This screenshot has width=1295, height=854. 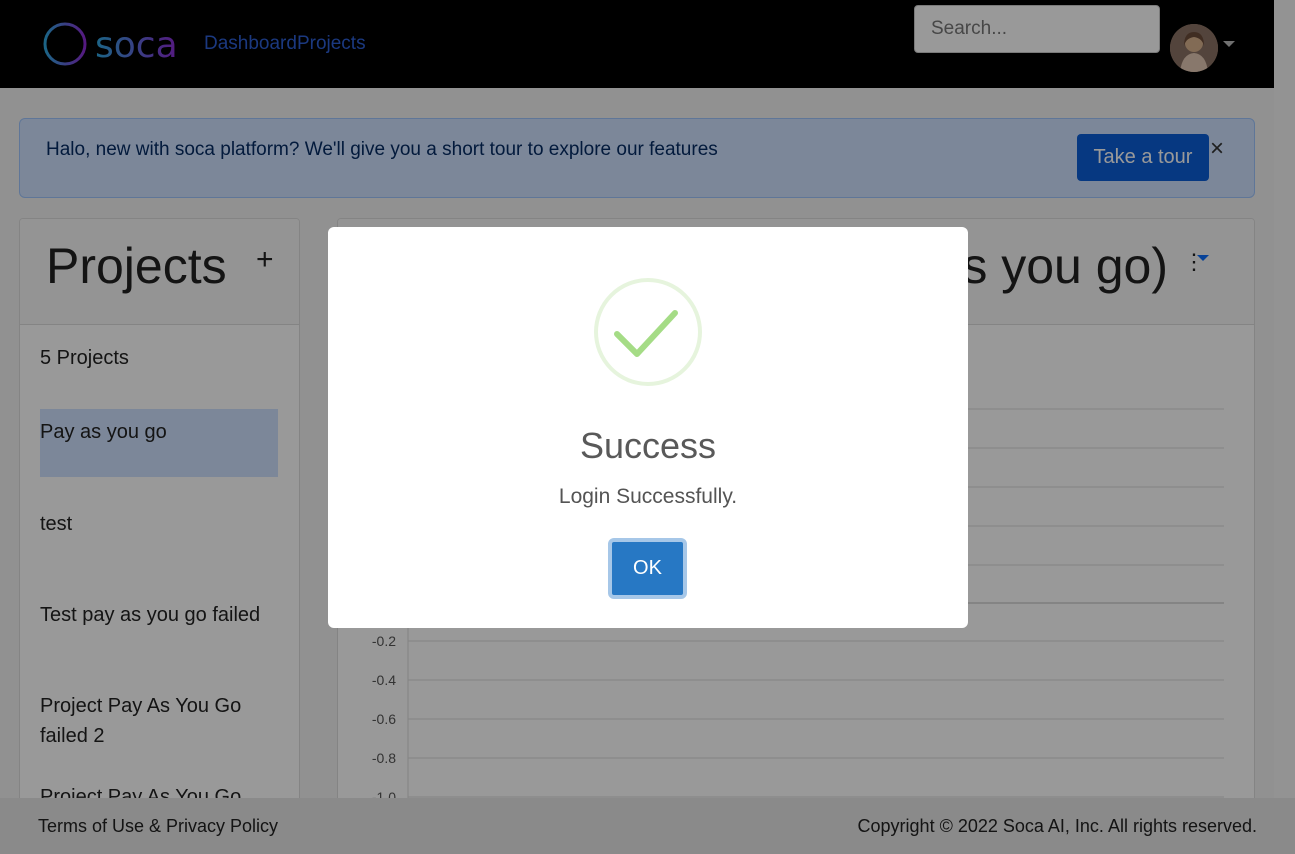 What do you see at coordinates (648, 332) in the screenshot?
I see `success-check-icon` at bounding box center [648, 332].